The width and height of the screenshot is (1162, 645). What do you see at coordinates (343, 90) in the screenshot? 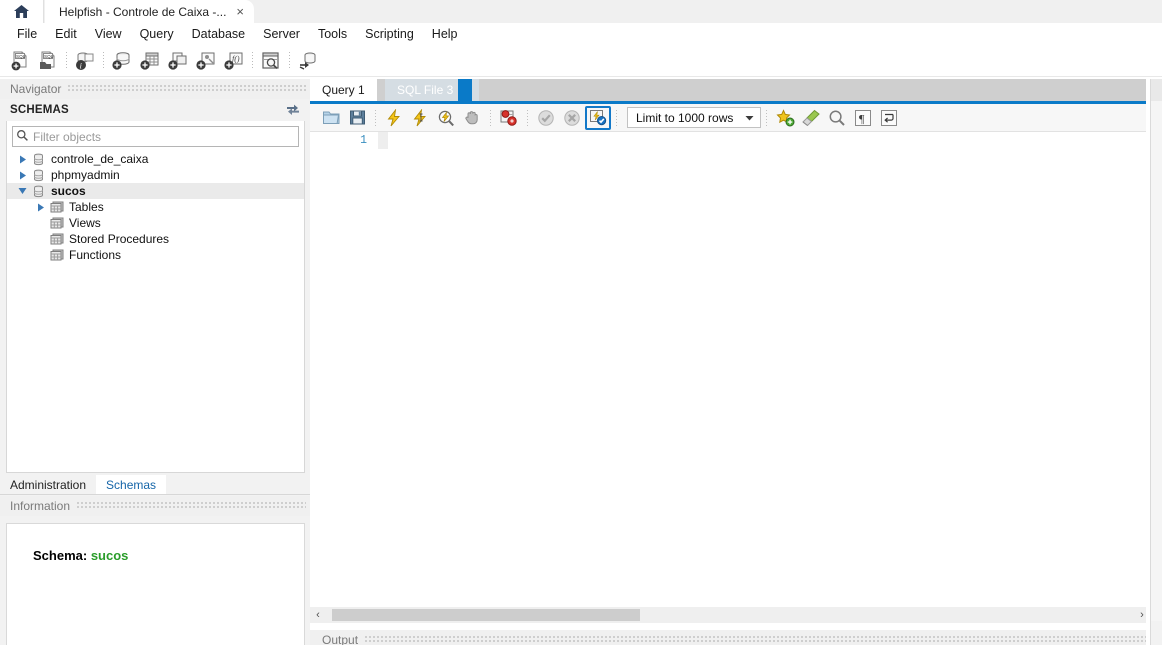
I see `query-tab-query-1: Query 1` at bounding box center [343, 90].